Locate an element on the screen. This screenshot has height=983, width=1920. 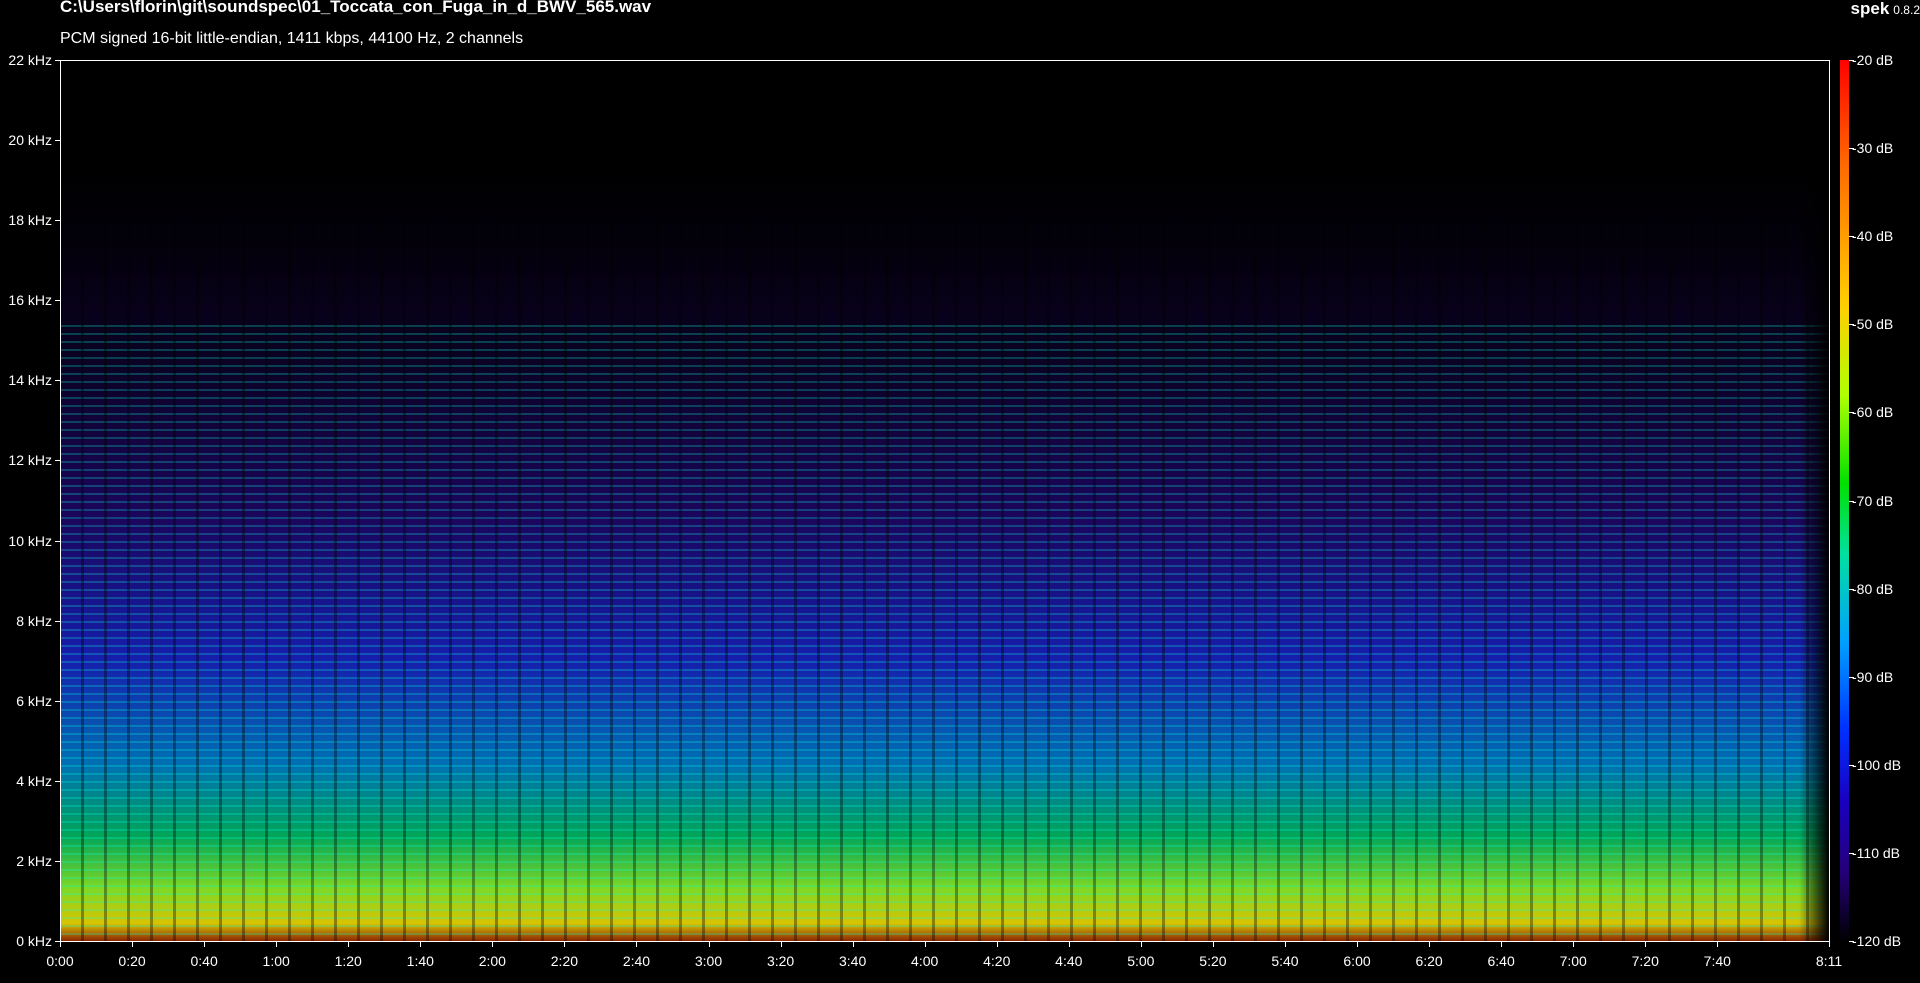
db-tick-label: -90 dB is located at coordinates (1873, 676).